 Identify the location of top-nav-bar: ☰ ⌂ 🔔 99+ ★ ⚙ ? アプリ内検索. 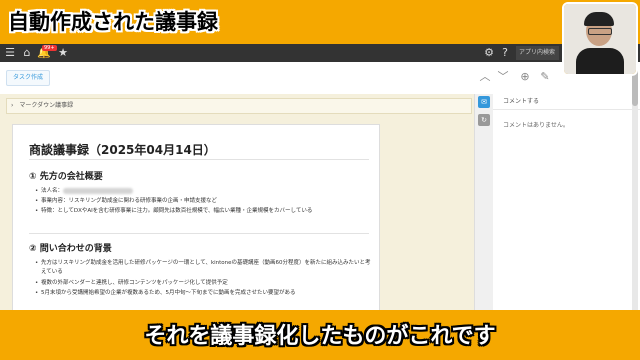
(320, 53).